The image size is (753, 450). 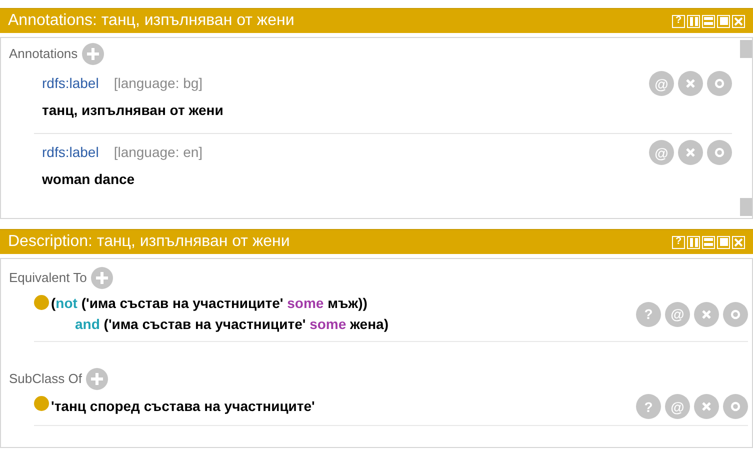 I want to click on language-tag: [language: en], so click(x=158, y=152).